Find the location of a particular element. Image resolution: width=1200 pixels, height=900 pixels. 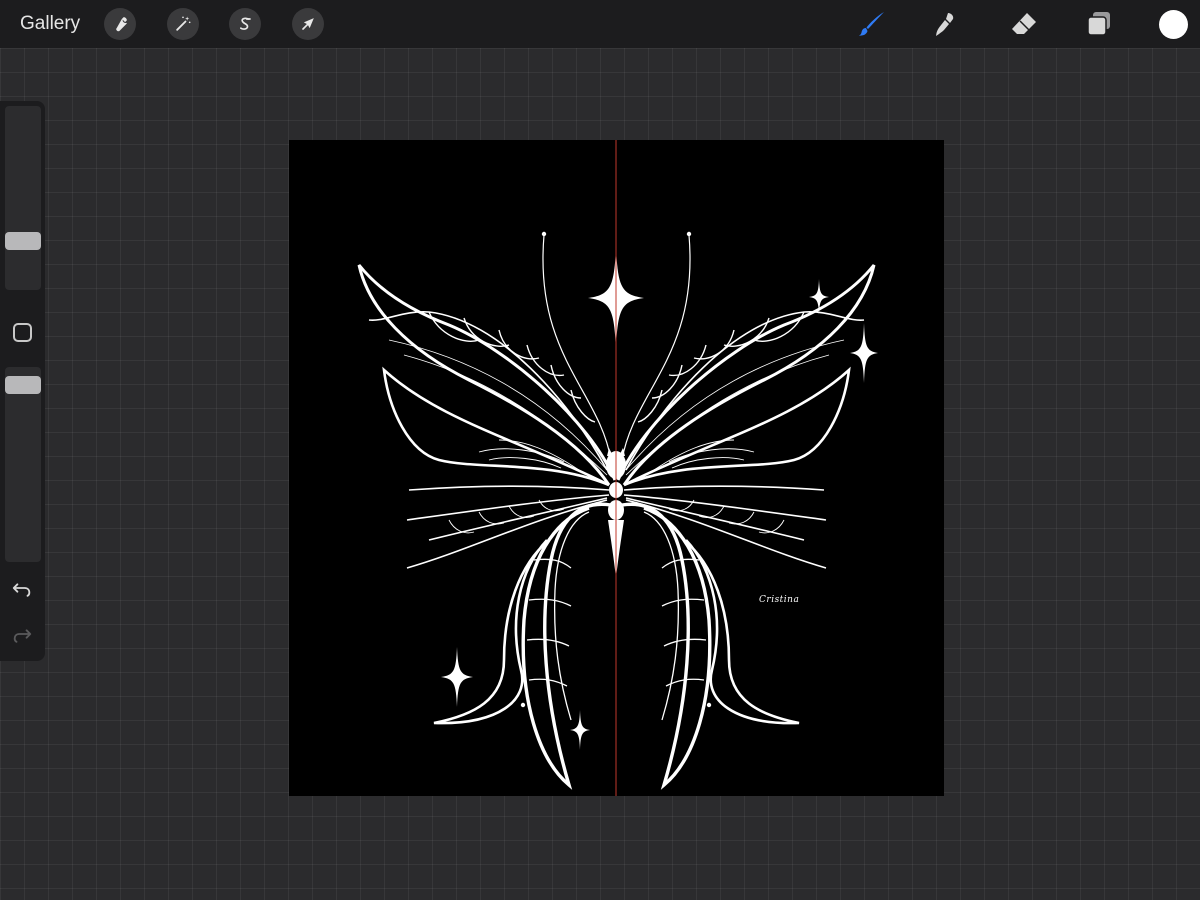

transform-button is located at coordinates (308, 24).